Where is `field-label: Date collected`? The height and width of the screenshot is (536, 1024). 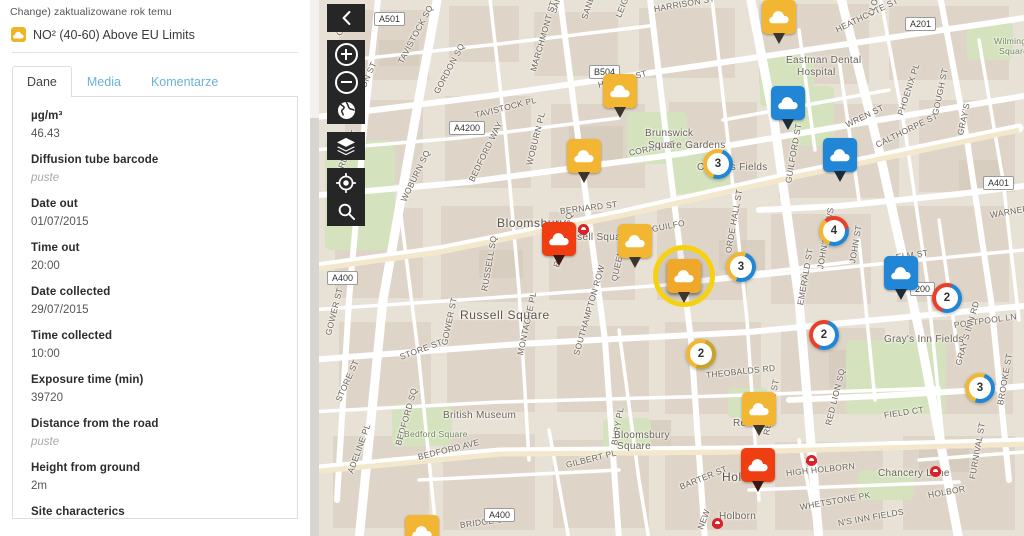 field-label: Date collected is located at coordinates (71, 292).